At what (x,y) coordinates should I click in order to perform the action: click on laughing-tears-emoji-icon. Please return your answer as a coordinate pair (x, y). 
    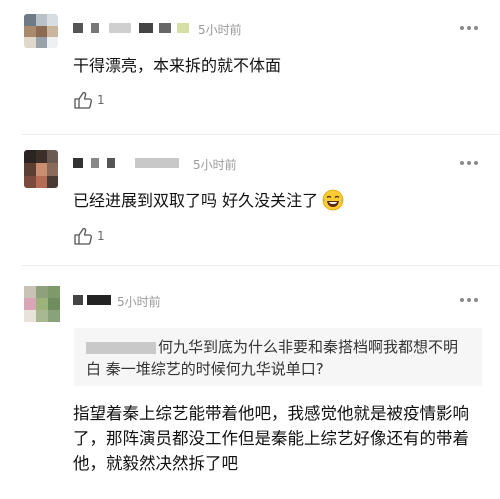
    Looking at the image, I should click on (333, 200).